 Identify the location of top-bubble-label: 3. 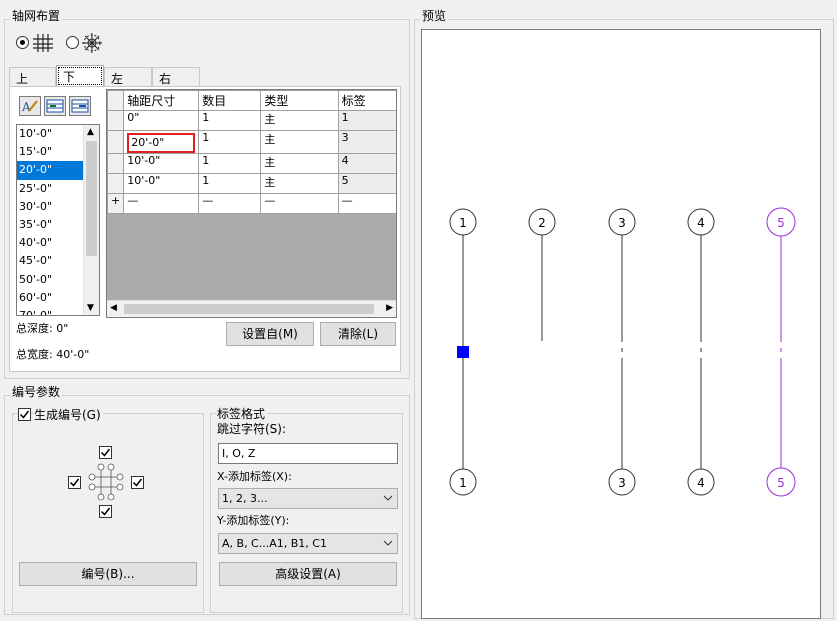
(622, 223).